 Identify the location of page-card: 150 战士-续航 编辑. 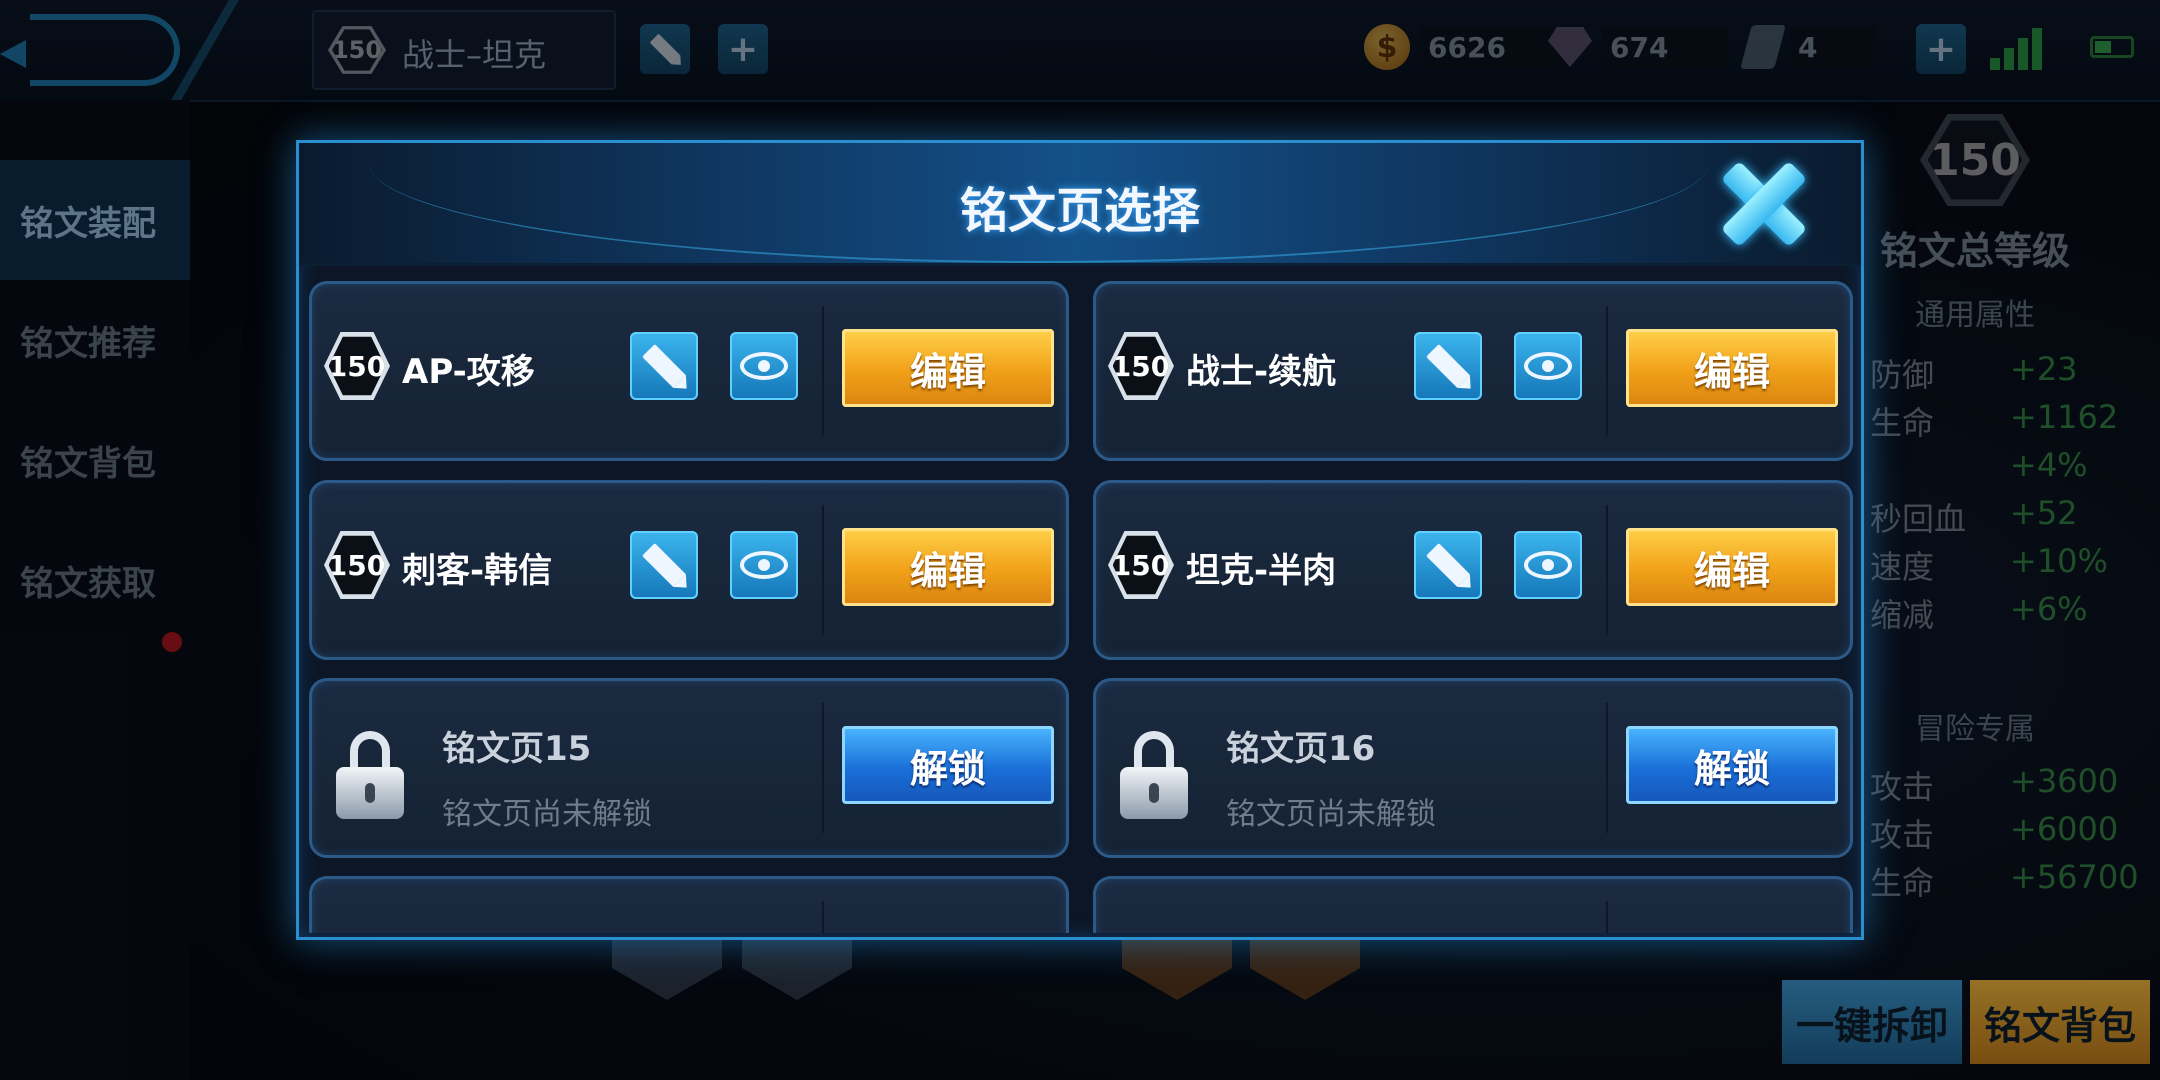
(1473, 371).